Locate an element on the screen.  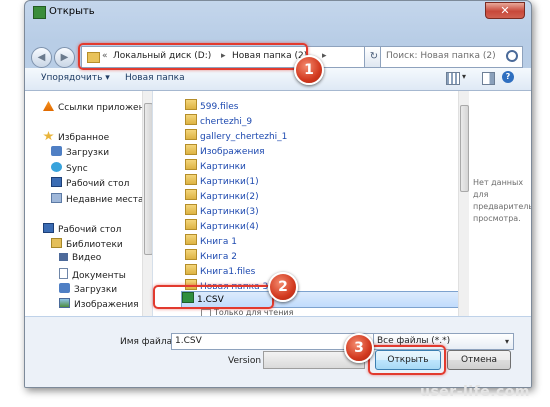
list-item: Изображения is located at coordinates (225, 151).